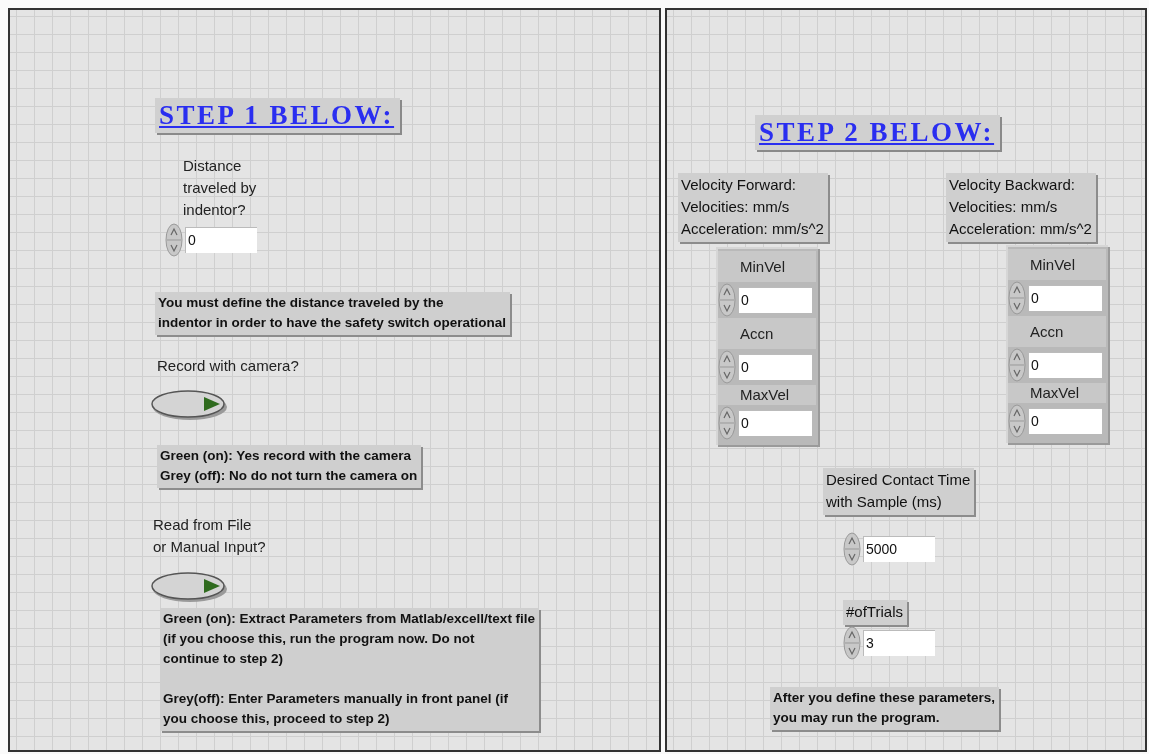 Image resolution: width=1149 pixels, height=754 pixels. I want to click on info-note: Velocity Backward: Velocities: mm/s Acceleration: mm/s^2, so click(1021, 207).